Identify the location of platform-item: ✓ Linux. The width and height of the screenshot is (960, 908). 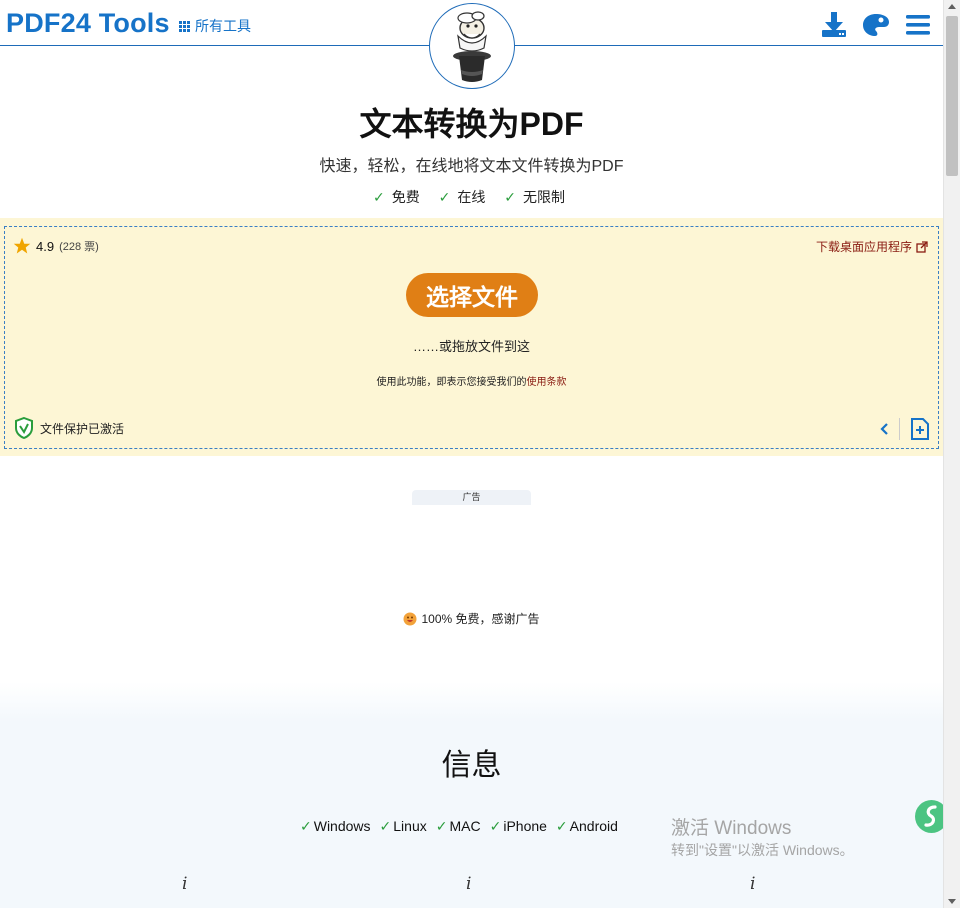
(403, 826).